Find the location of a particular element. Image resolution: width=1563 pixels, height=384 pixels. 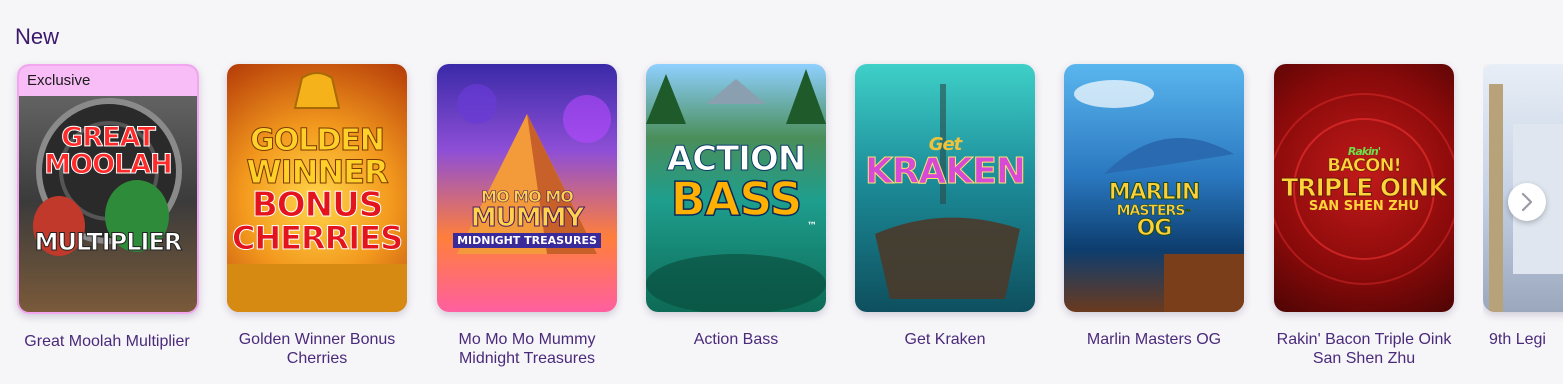

game-title: Get Kraken is located at coordinates (945, 339).